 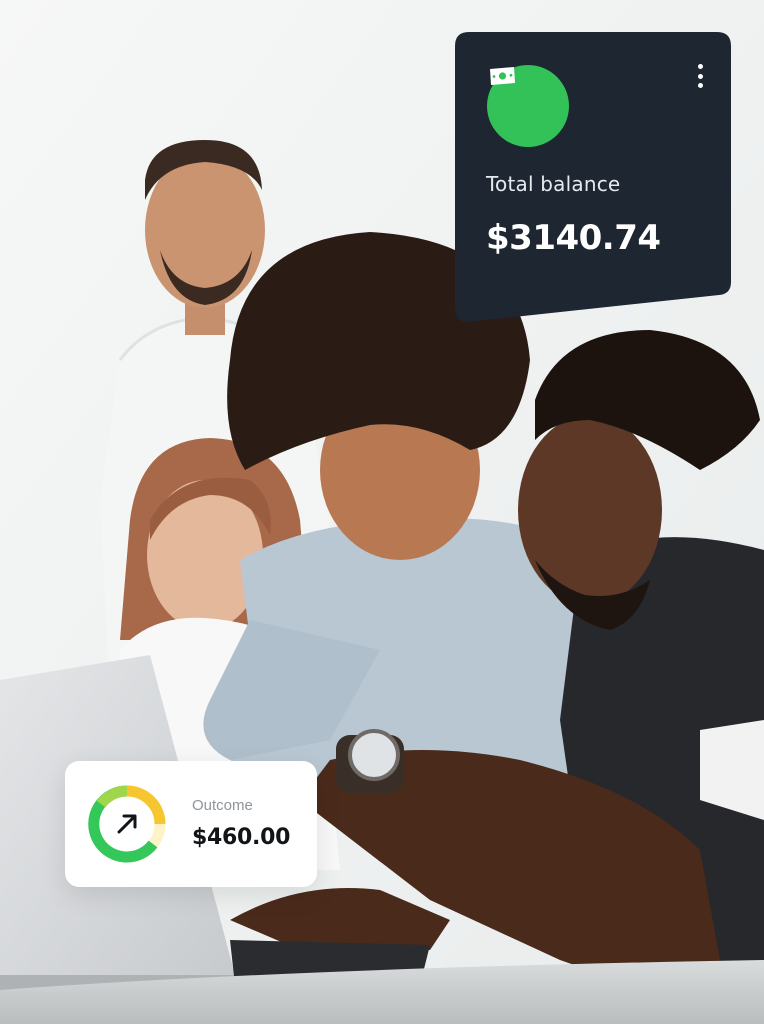 I want to click on outcome-card: Outcome $460.00, so click(x=191, y=824).